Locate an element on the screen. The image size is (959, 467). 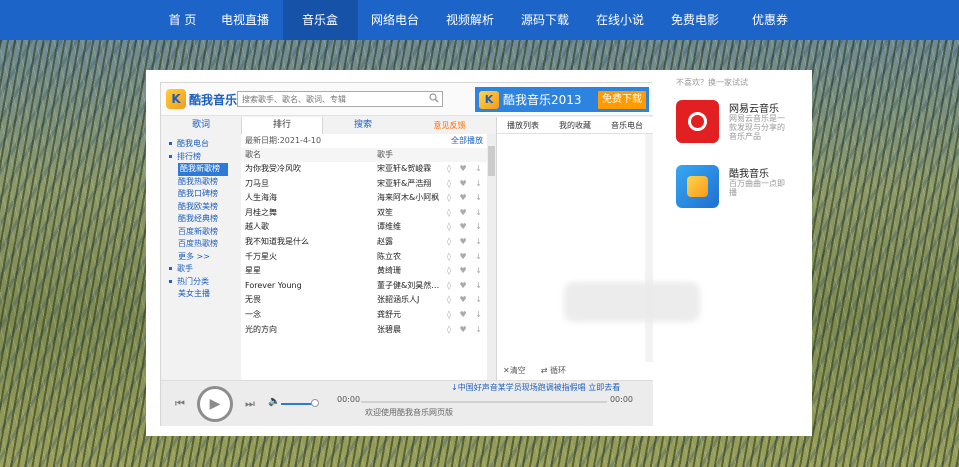
sidebar-item: 百度热歌榜 is located at coordinates (201, 244).